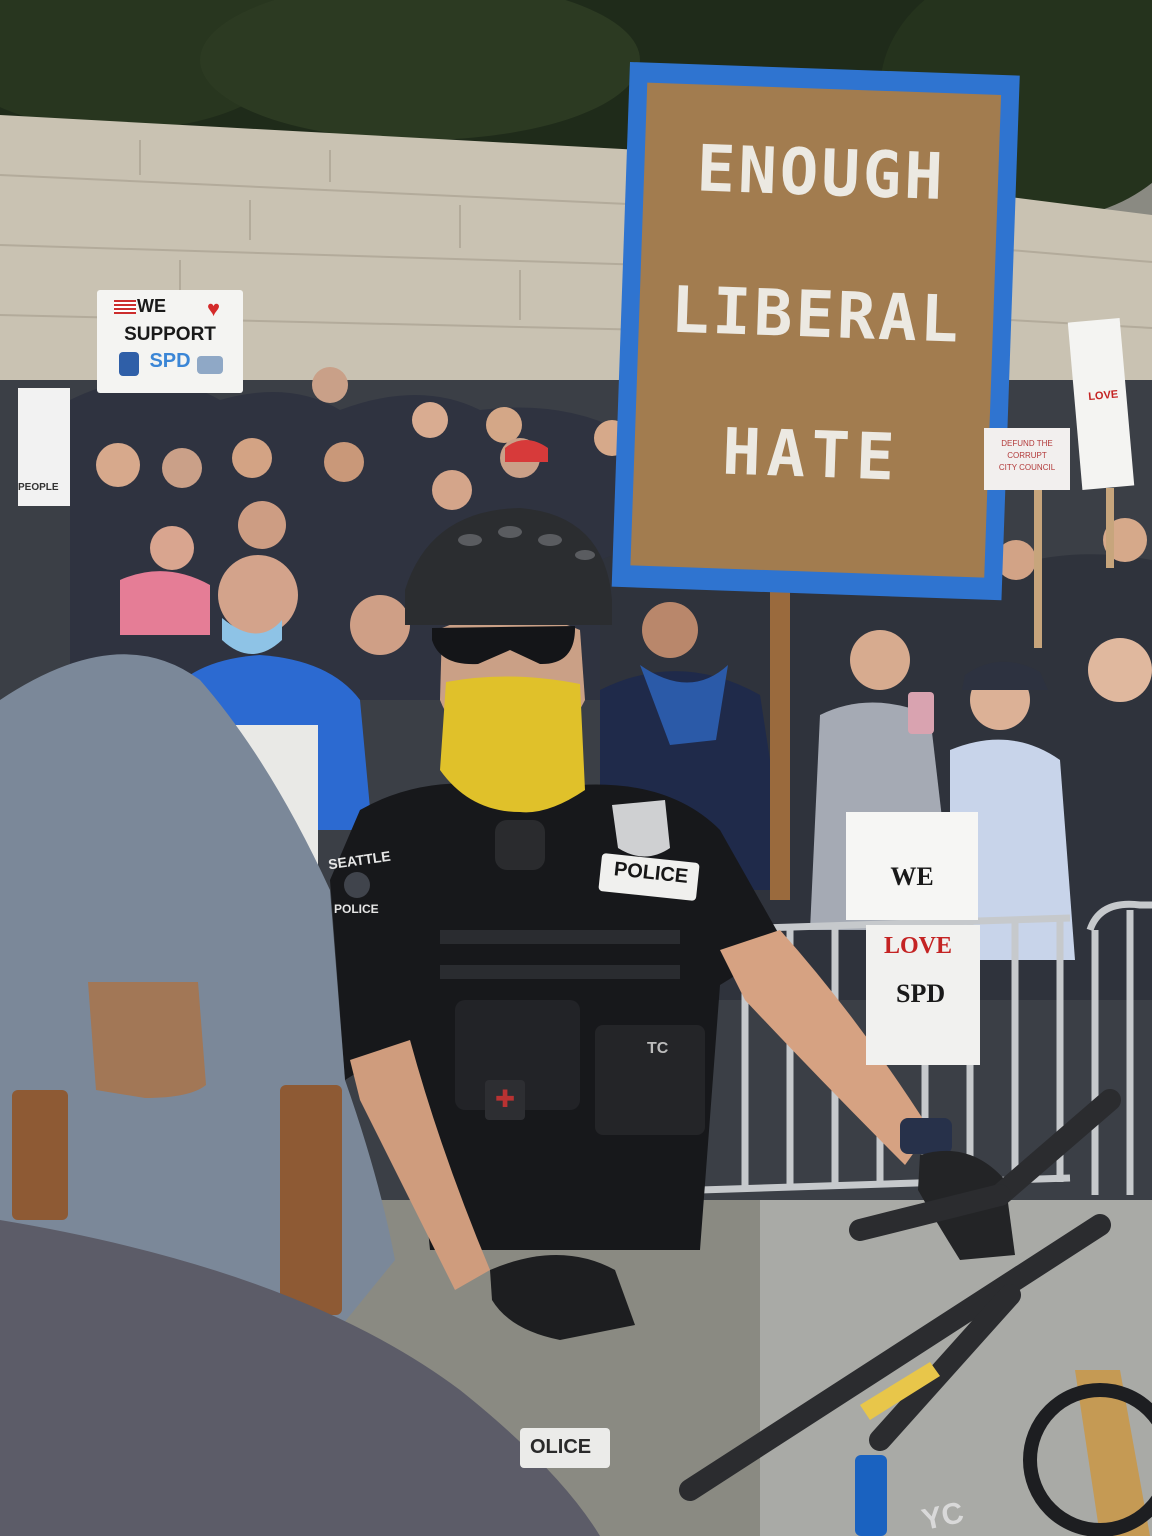 The height and width of the screenshot is (1536, 1152). Describe the element at coordinates (165, 603) in the screenshot. I see `pink-shirt-woman` at that location.